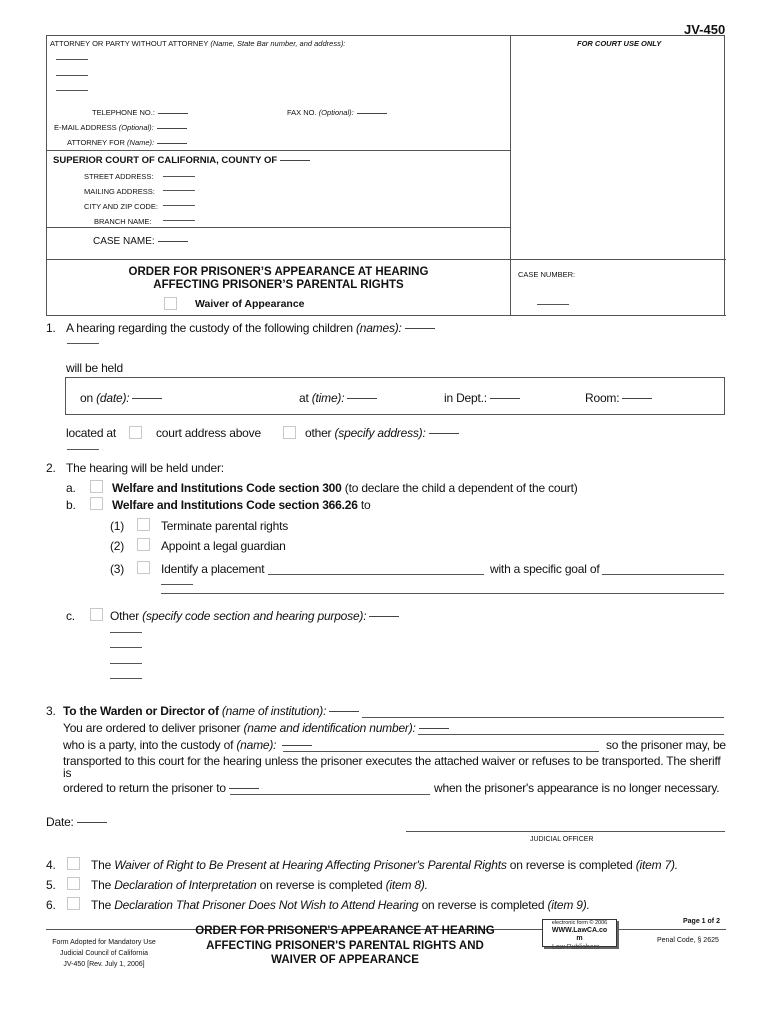 Image resolution: width=770 pixels, height=1024 pixels. What do you see at coordinates (688, 940) in the screenshot?
I see `penal-code: Penal Code, § 2625` at bounding box center [688, 940].